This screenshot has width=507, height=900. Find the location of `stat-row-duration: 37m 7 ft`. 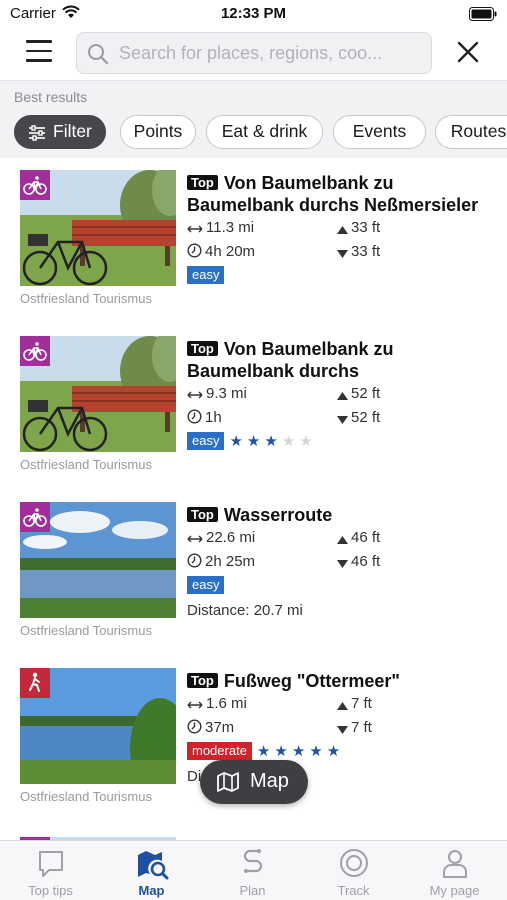

stat-row-duration: 37m 7 ft is located at coordinates (342, 728).